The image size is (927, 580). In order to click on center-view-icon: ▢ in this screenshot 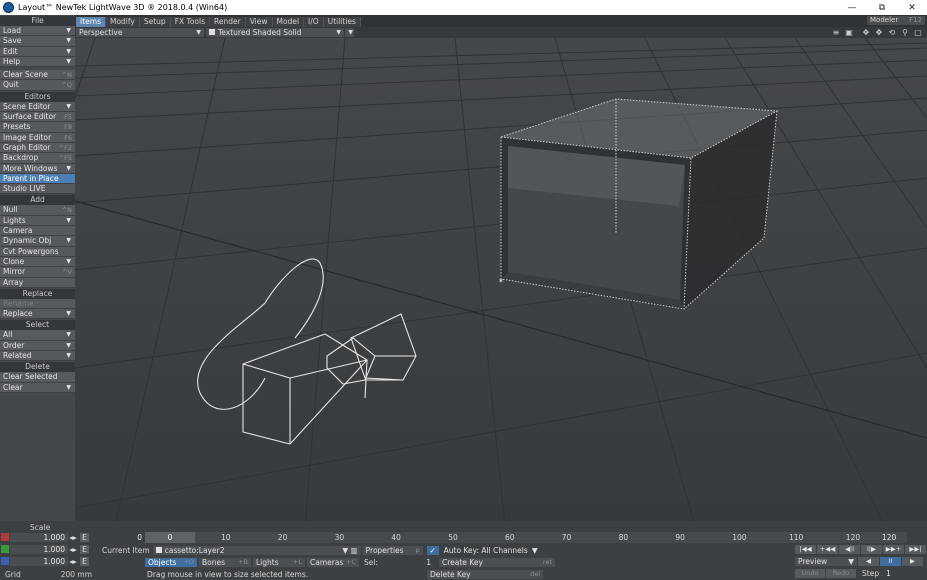, I will do `click(918, 32)`.